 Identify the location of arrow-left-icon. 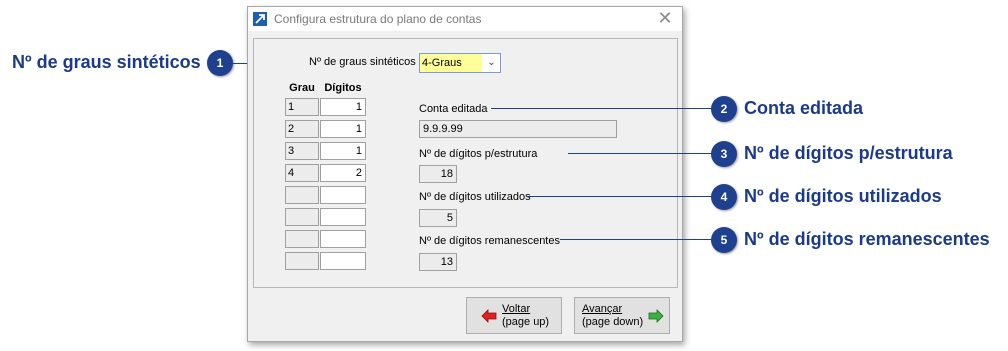
(489, 316).